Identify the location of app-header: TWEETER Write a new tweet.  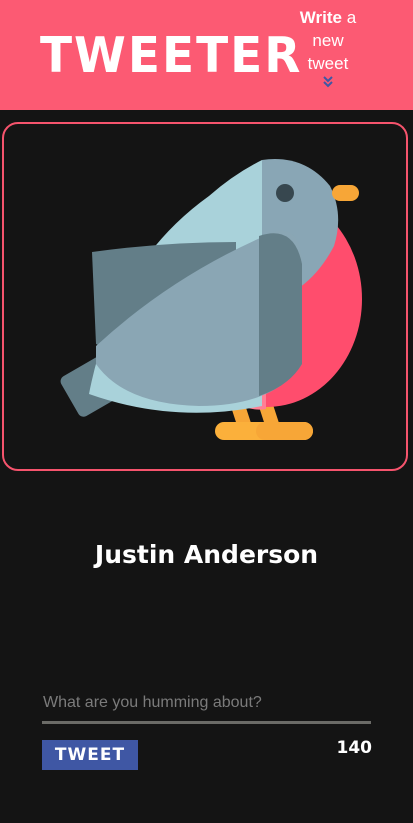
(206, 55).